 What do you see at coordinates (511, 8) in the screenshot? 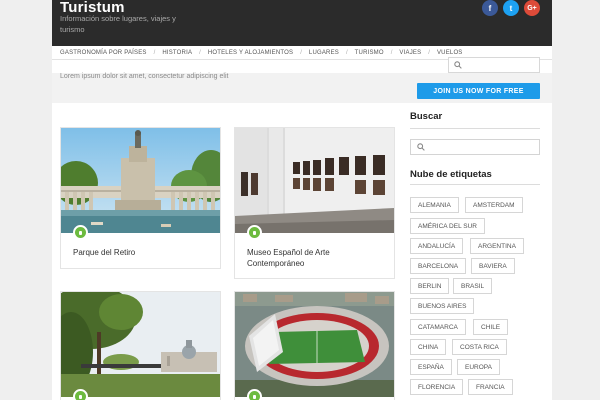
I see `twitter-icon: t` at bounding box center [511, 8].